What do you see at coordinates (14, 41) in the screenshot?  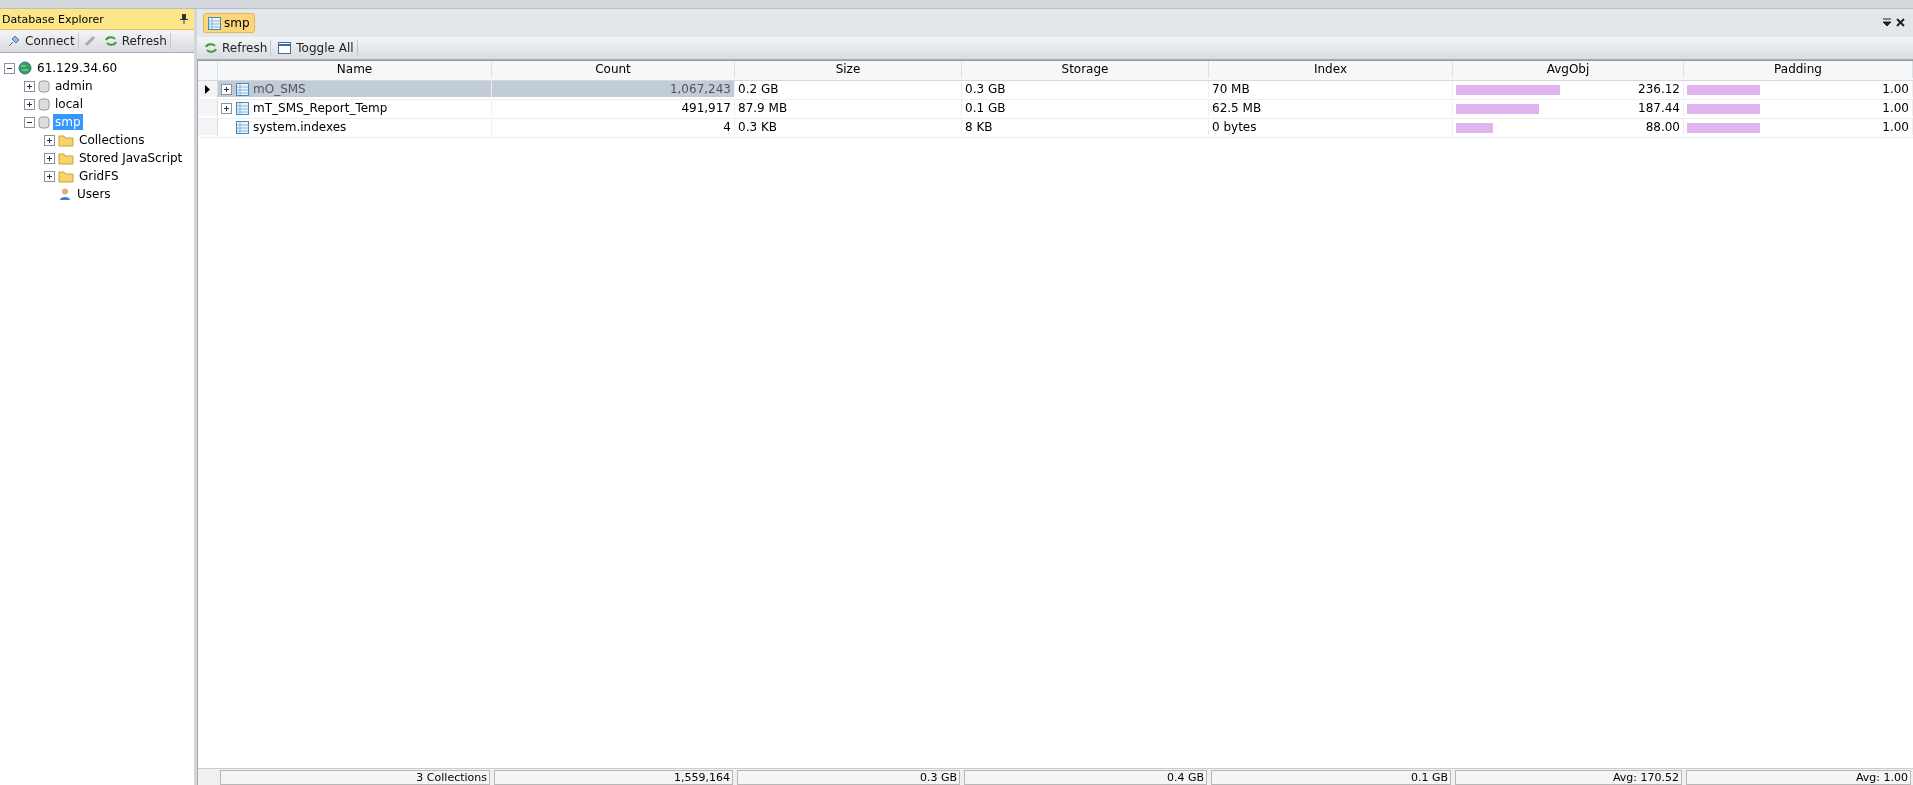 I see `plug-icon` at bounding box center [14, 41].